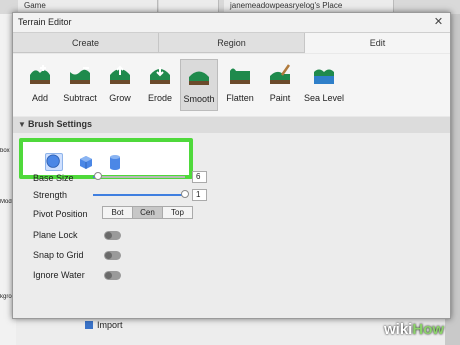 This screenshot has width=460, height=345. I want to click on base-size-label: Base Size, so click(53, 178).